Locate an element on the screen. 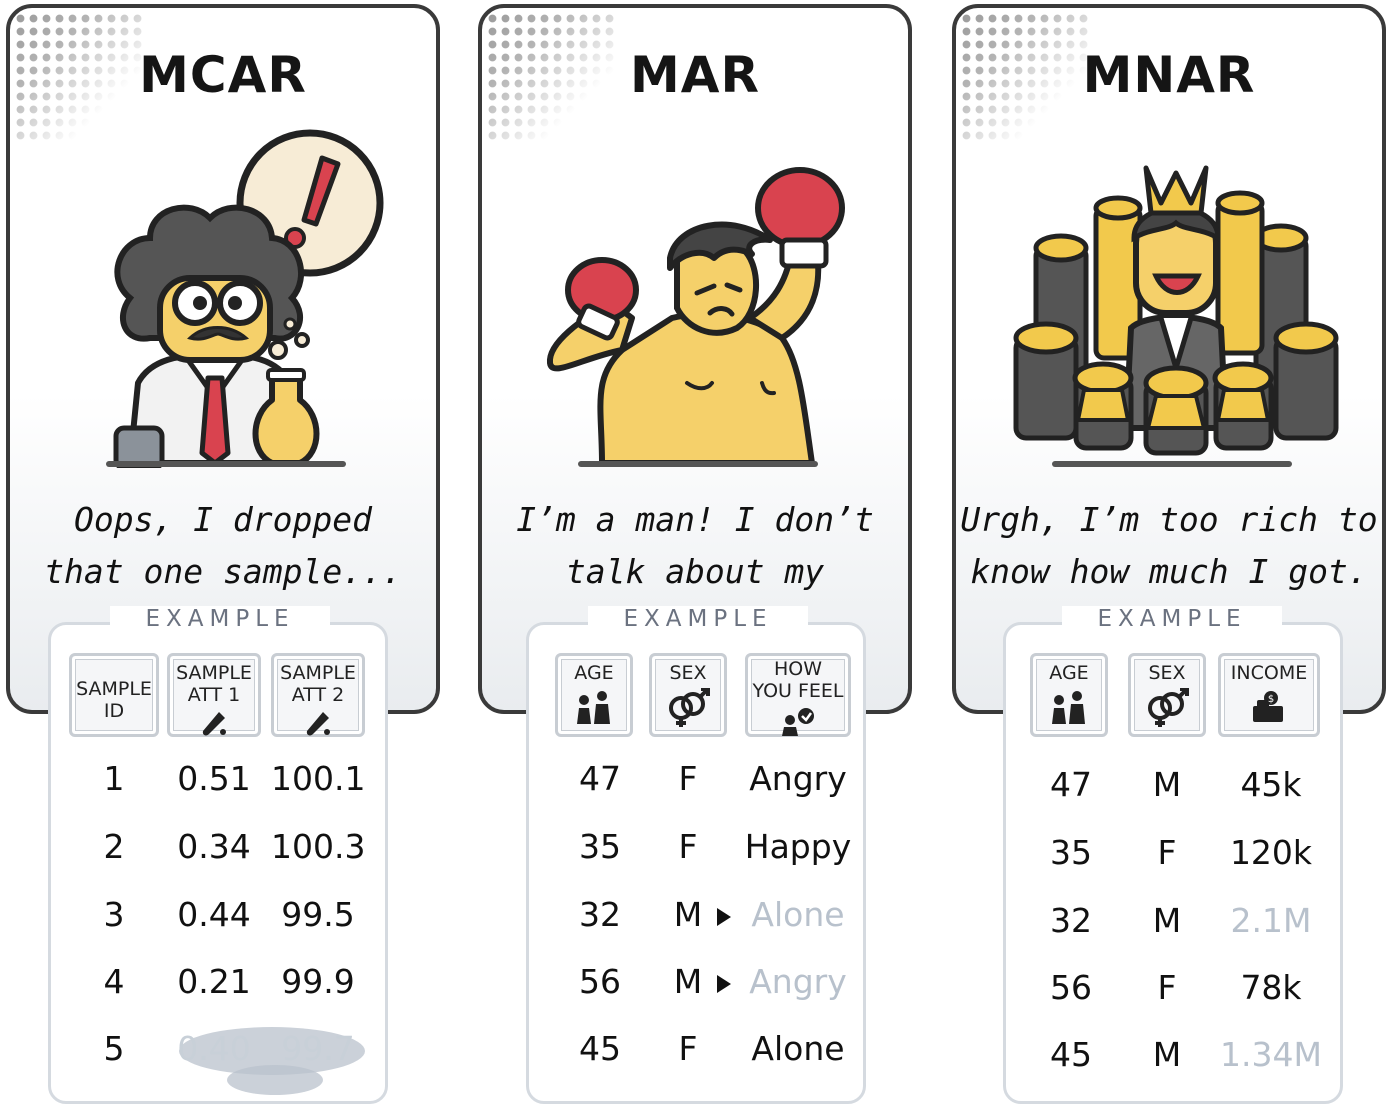 The height and width of the screenshot is (1106, 1400). column-header-sample-att-1: SAMPLE ATT 1 is located at coordinates (214, 695).